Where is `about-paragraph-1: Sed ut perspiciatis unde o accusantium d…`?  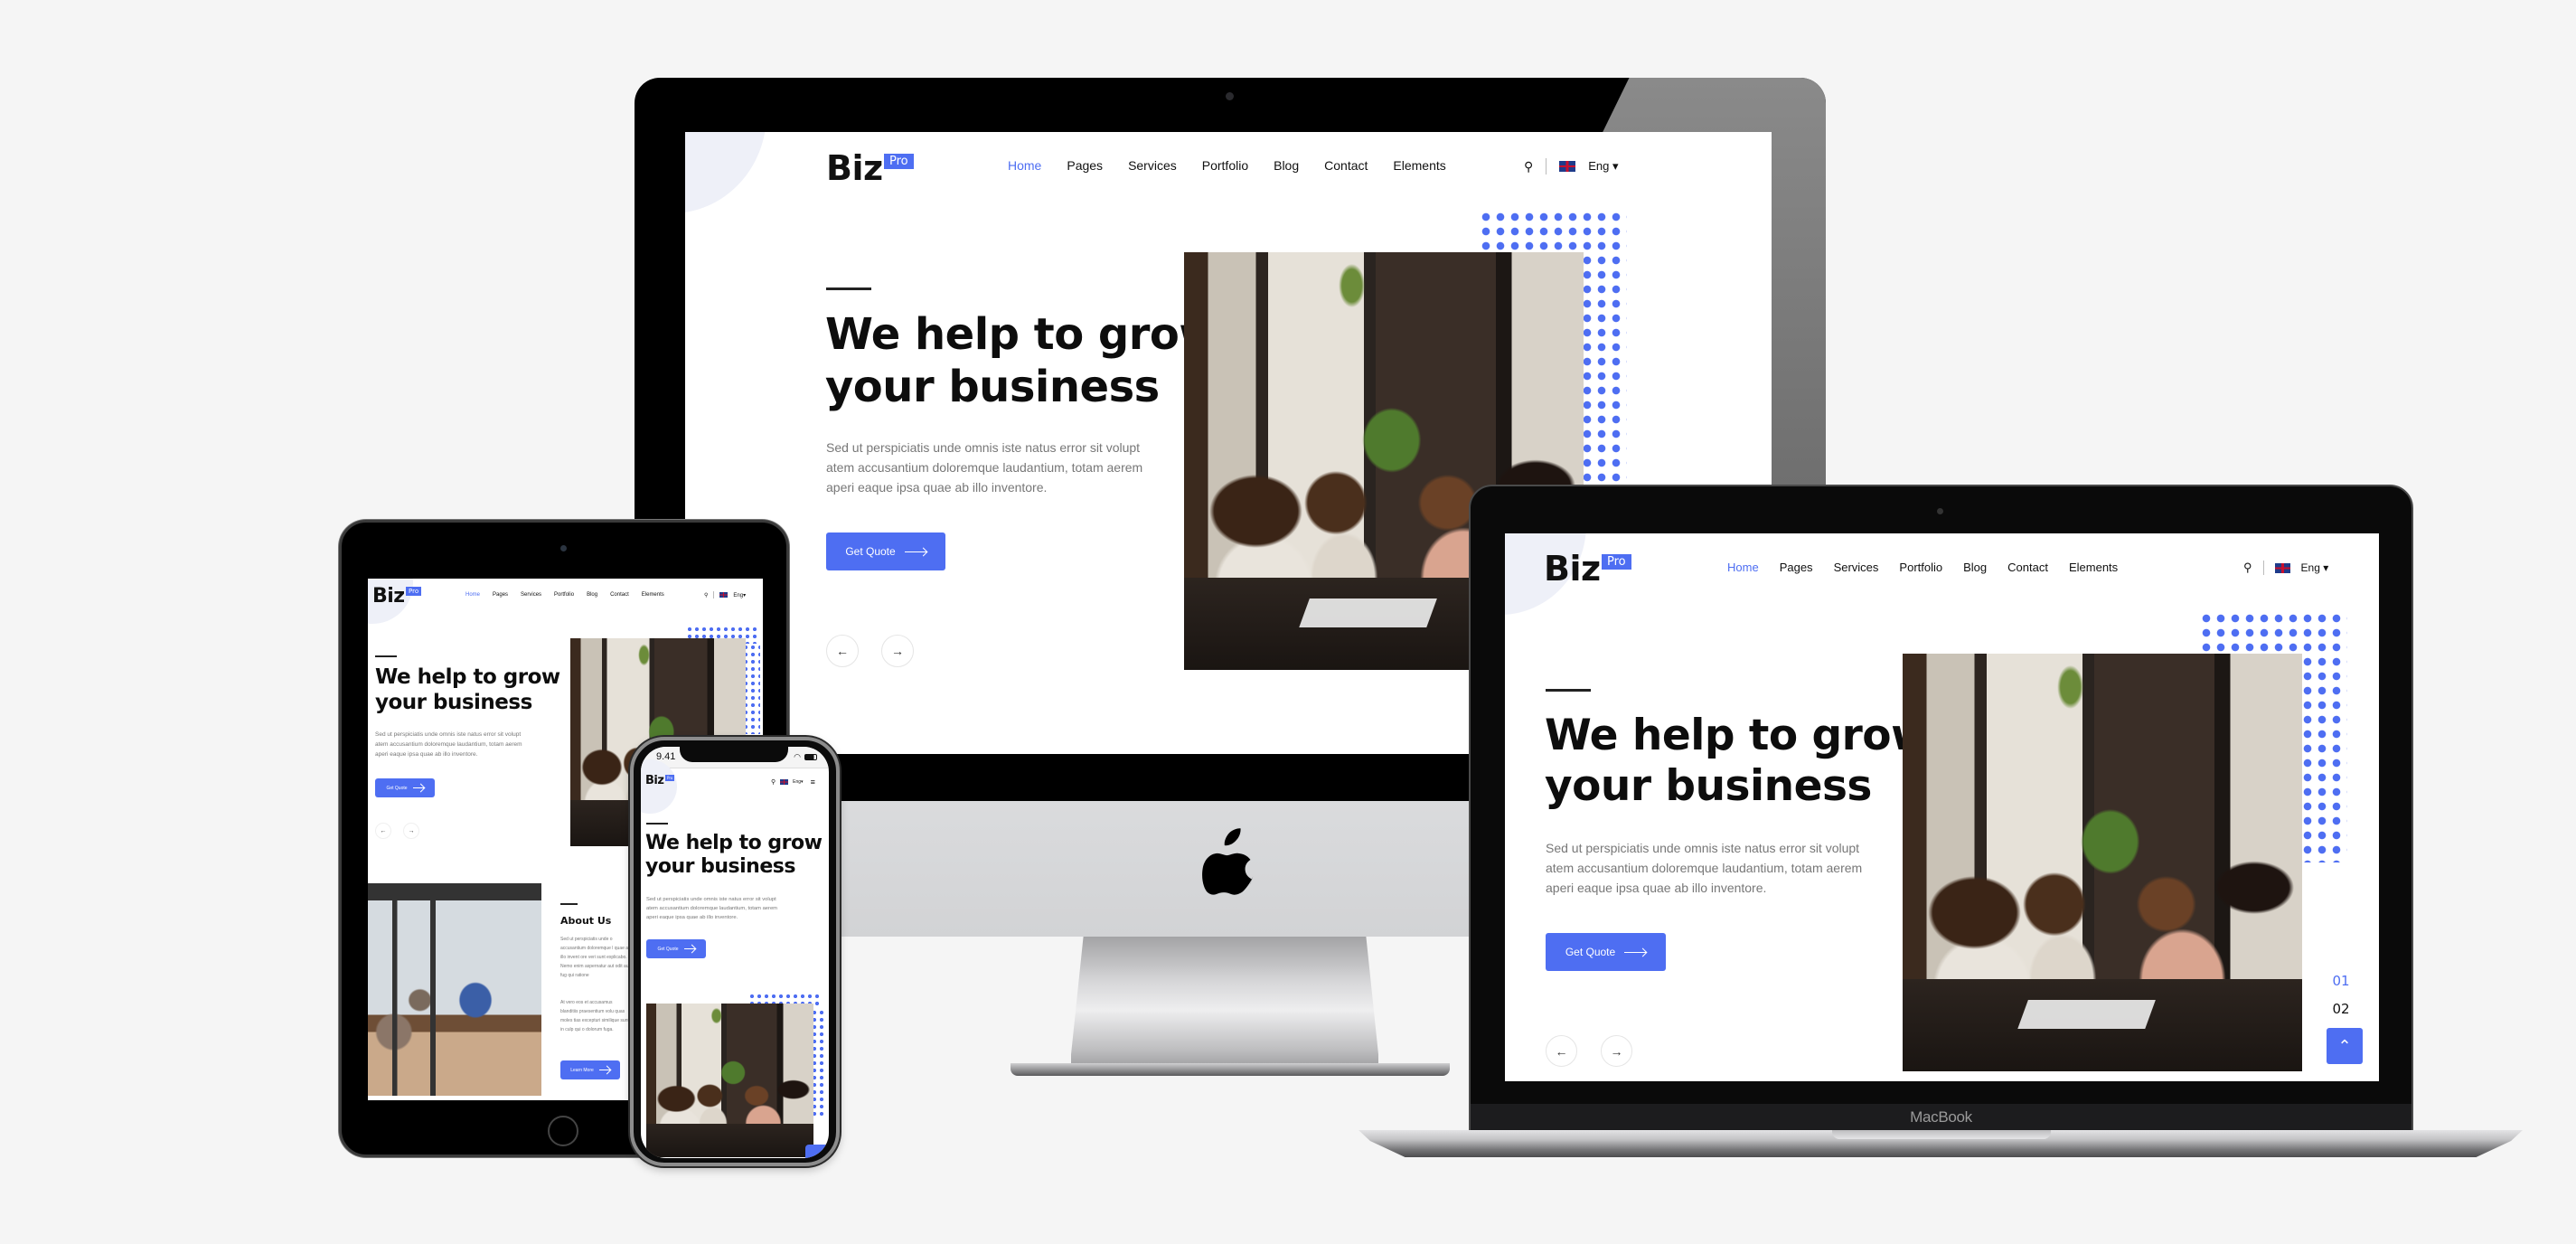 about-paragraph-1: Sed ut perspiciatis unde o accusantium d… is located at coordinates (596, 957).